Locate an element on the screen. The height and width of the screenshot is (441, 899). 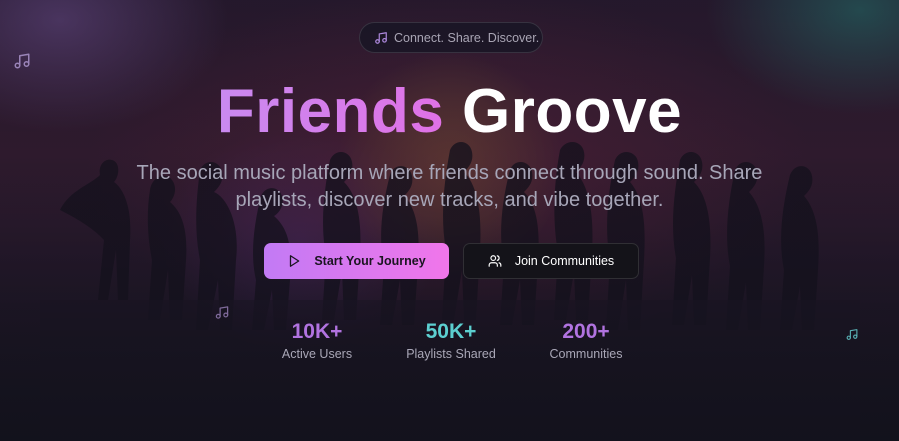
title-word-groove: Groove is located at coordinates (572, 111).